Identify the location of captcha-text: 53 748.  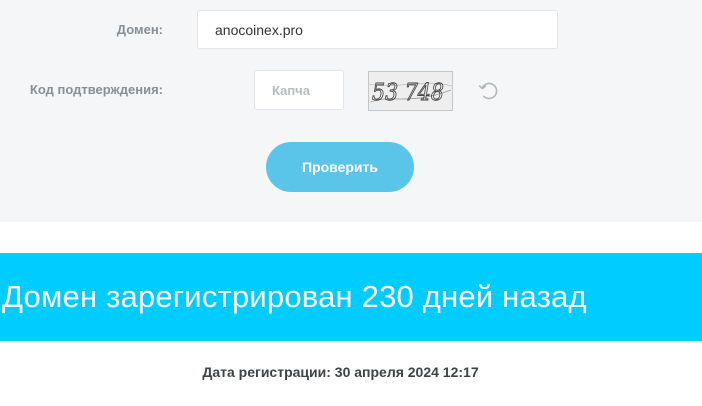
(408, 93).